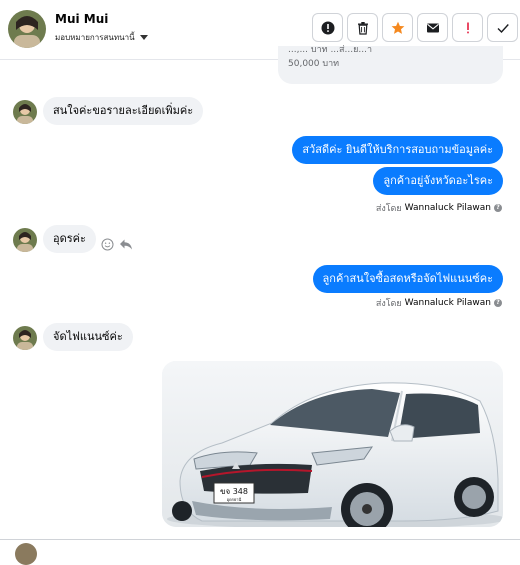 The height and width of the screenshot is (565, 520). I want to click on assign-label: มอบหมายการสนทนานี้, so click(95, 37).